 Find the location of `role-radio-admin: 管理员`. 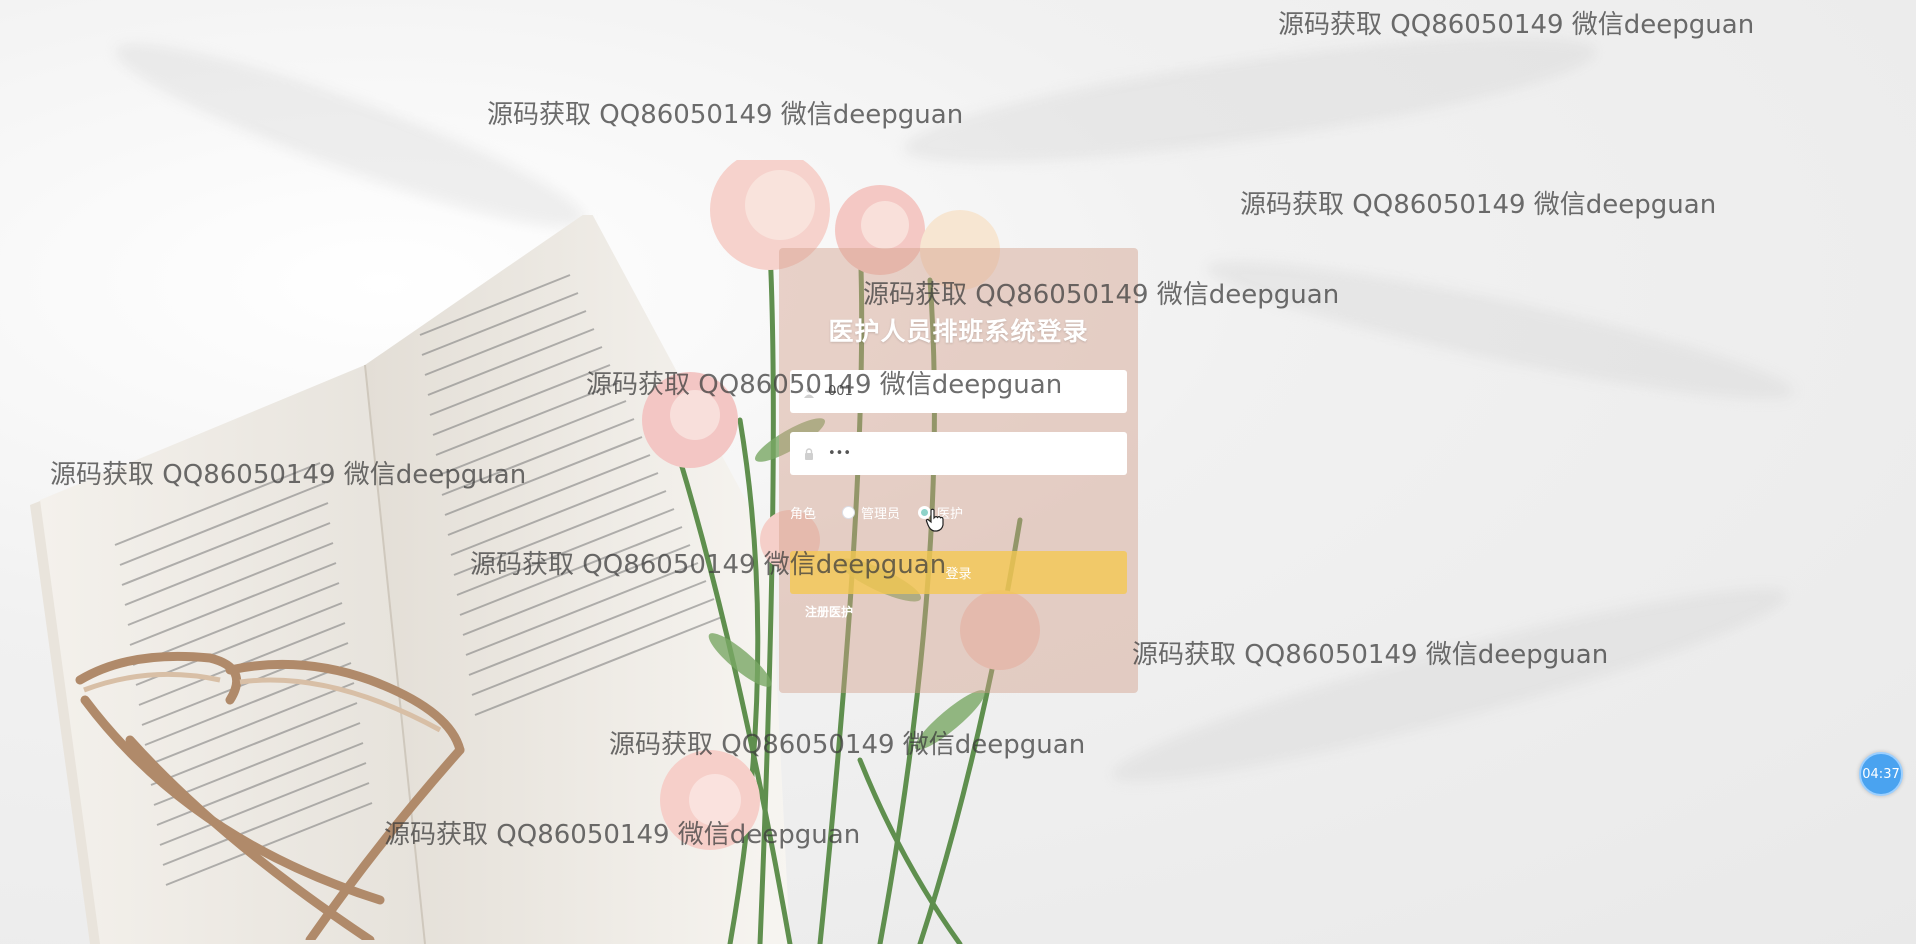

role-radio-admin: 管理员 is located at coordinates (871, 512).